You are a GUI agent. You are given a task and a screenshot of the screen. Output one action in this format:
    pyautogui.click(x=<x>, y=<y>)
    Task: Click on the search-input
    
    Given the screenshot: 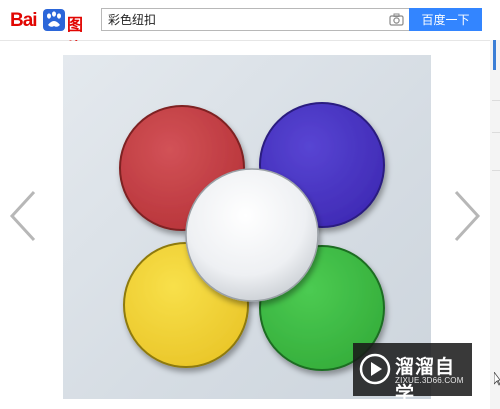 What is the action you would take?
    pyautogui.click(x=243, y=19)
    